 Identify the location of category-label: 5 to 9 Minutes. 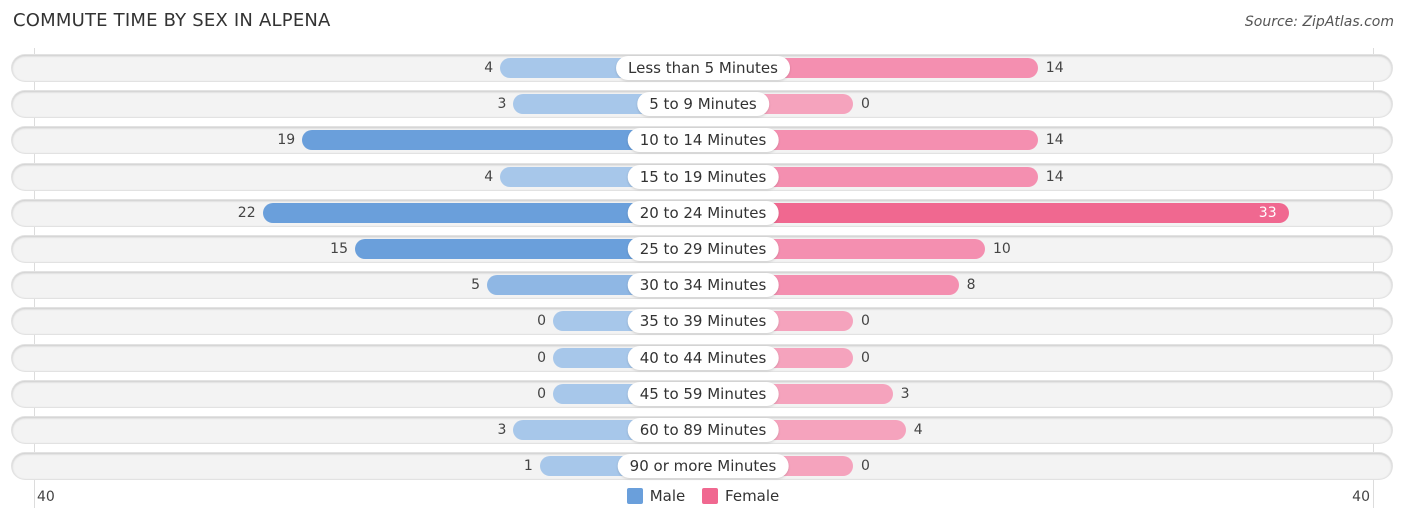
(703, 104).